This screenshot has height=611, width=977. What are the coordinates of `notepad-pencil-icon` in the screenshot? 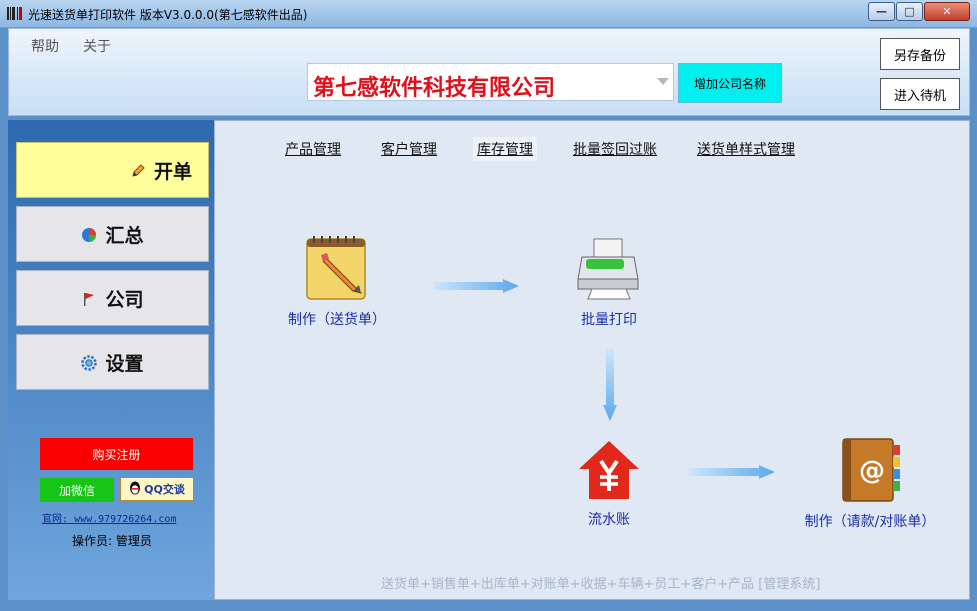 It's located at (336, 268).